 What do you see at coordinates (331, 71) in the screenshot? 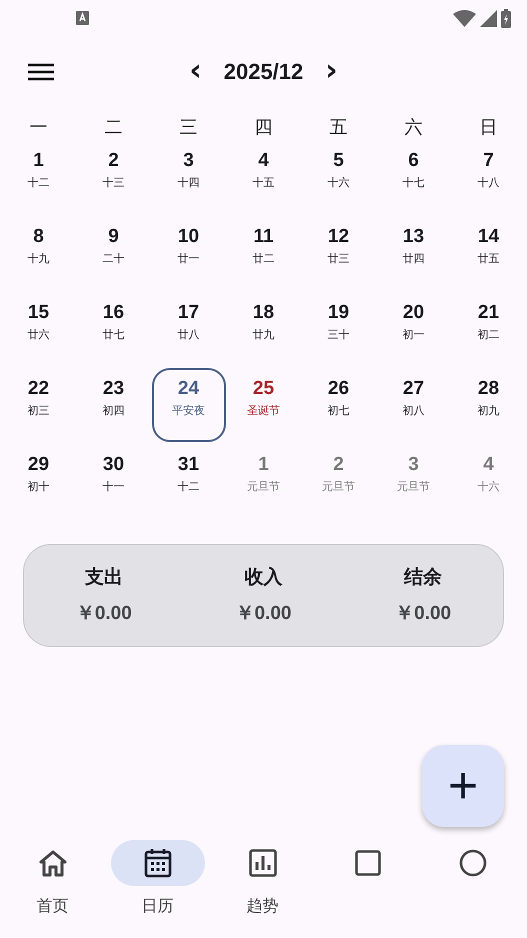
I see `next-month-button: ›` at bounding box center [331, 71].